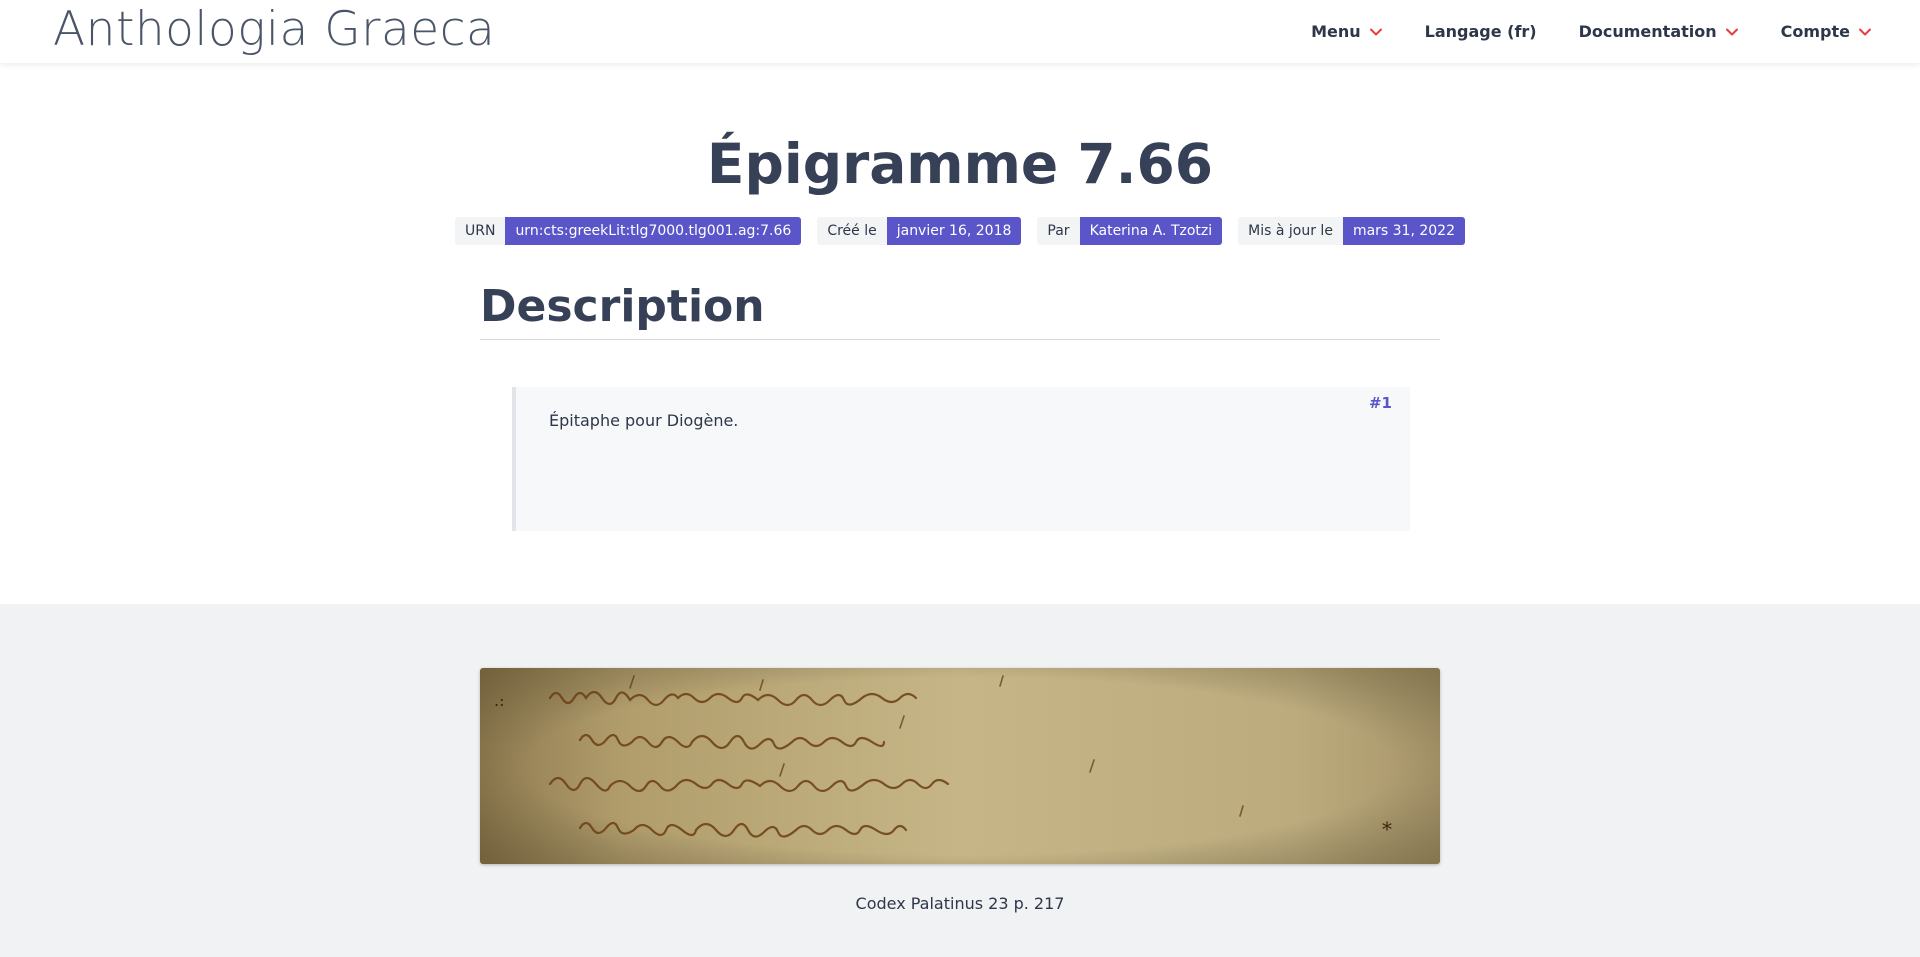 The width and height of the screenshot is (1920, 957). I want to click on meta-urn-value: urn:cts:greekLit:tlg7000.tlg001.ag:7.66, so click(653, 231).